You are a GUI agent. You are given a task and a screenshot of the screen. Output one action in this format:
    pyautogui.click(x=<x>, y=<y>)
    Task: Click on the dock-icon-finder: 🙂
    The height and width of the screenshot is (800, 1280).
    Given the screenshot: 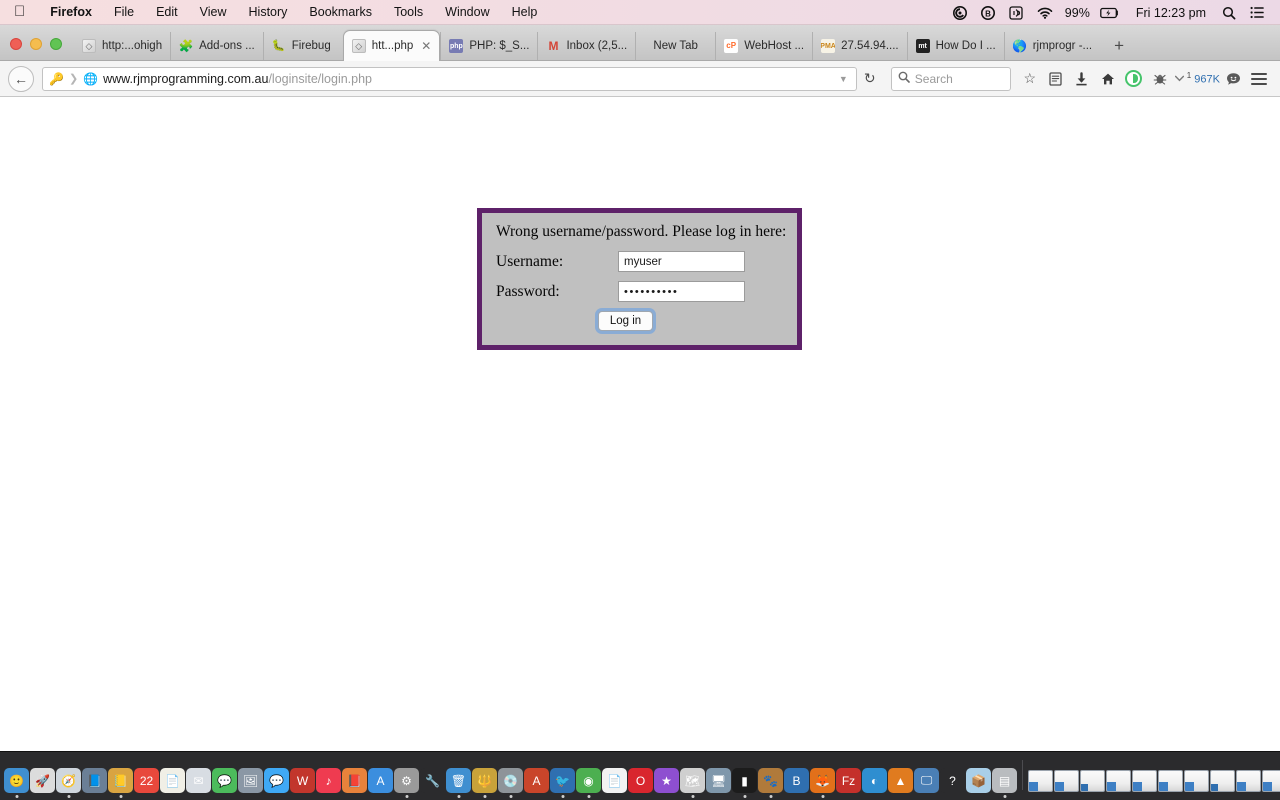 What is the action you would take?
    pyautogui.click(x=16, y=780)
    